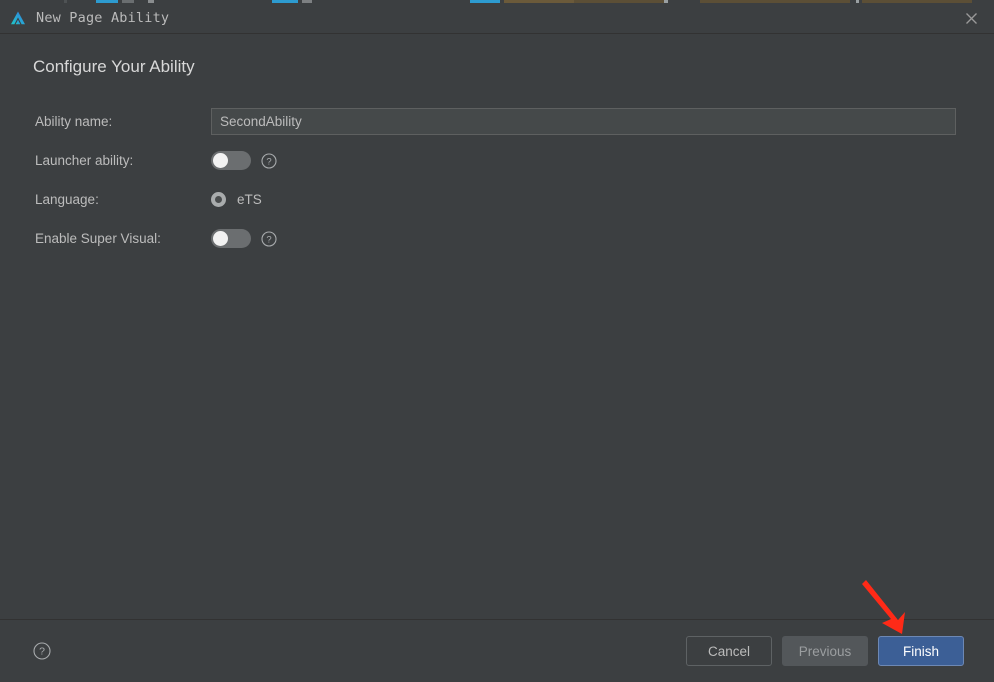  I want to click on launcher-ability-control: ?, so click(244, 160).